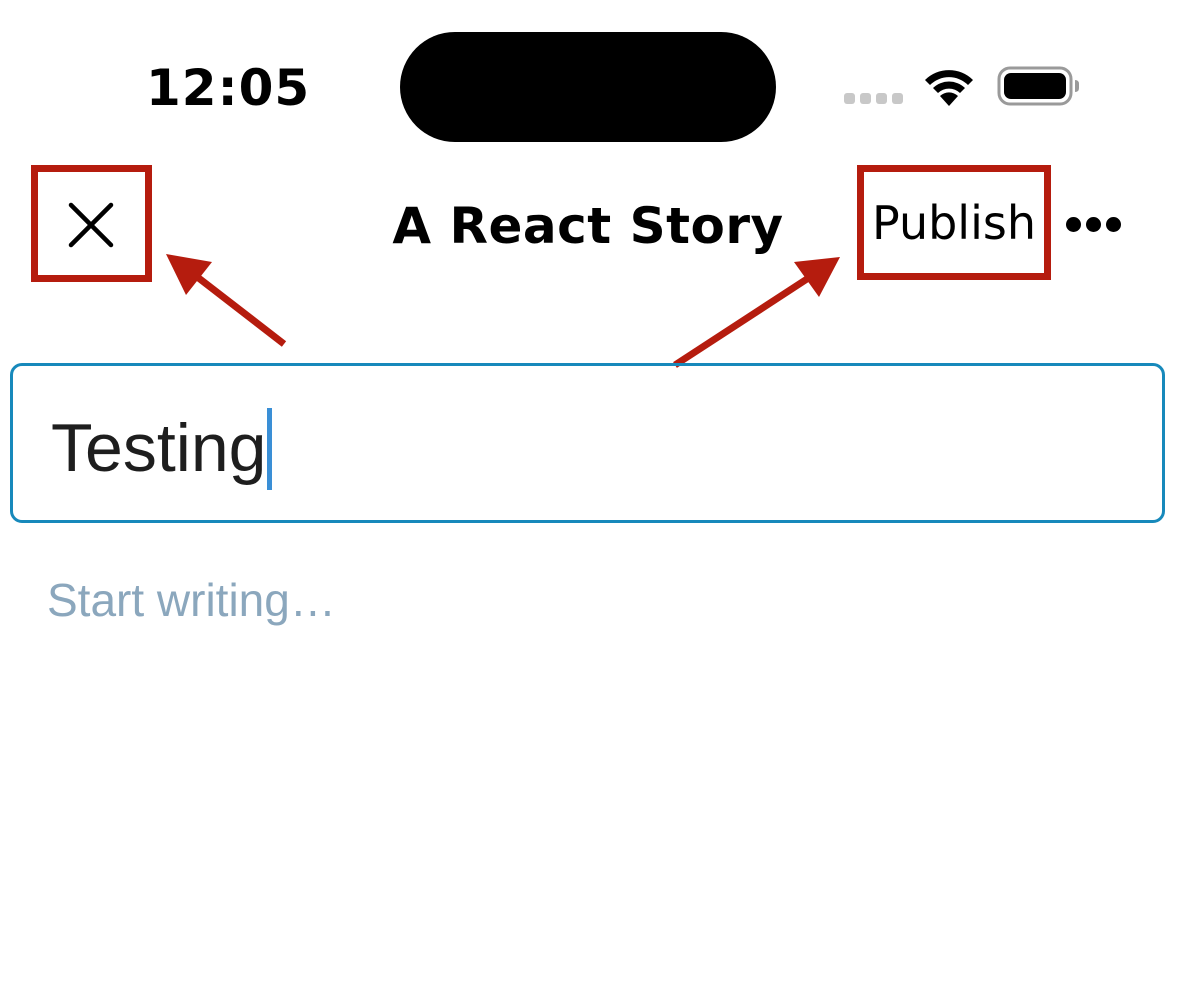 This screenshot has height=1000, width=1177. I want to click on post-title-value: Testing, so click(159, 448).